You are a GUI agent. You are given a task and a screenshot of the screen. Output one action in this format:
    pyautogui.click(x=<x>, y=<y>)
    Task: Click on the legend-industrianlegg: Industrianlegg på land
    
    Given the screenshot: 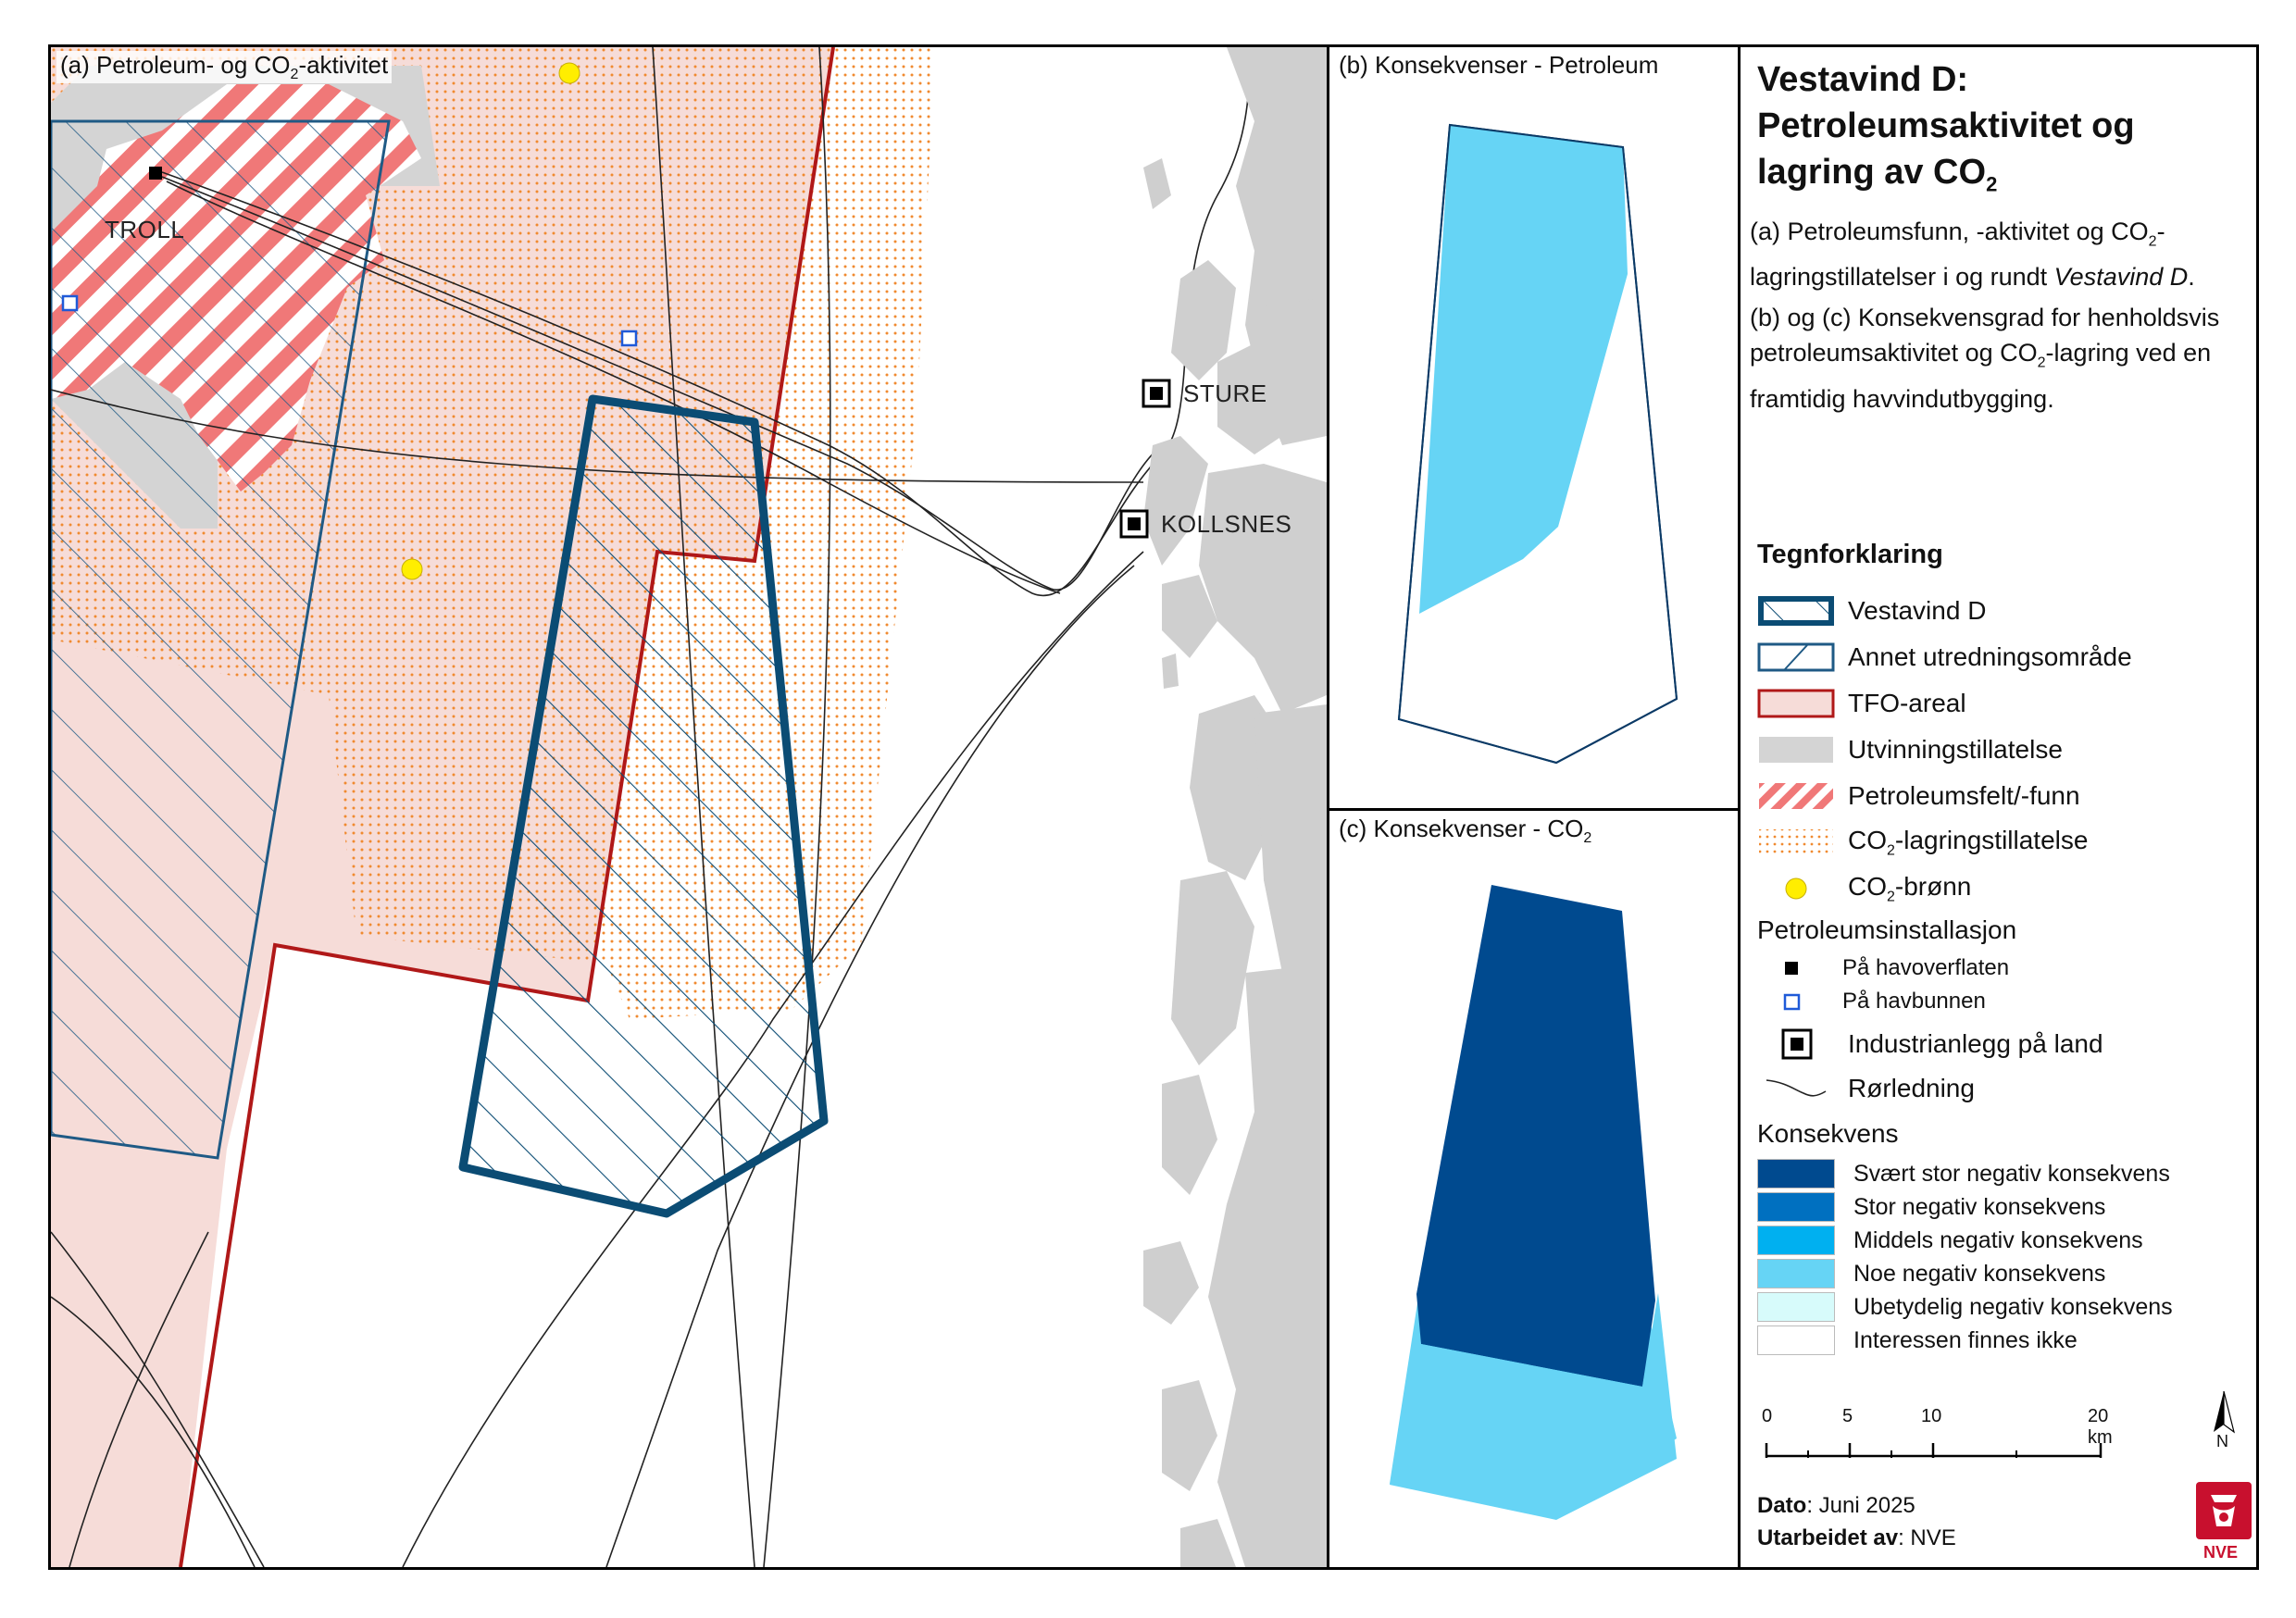 What is the action you would take?
    pyautogui.click(x=1930, y=1044)
    